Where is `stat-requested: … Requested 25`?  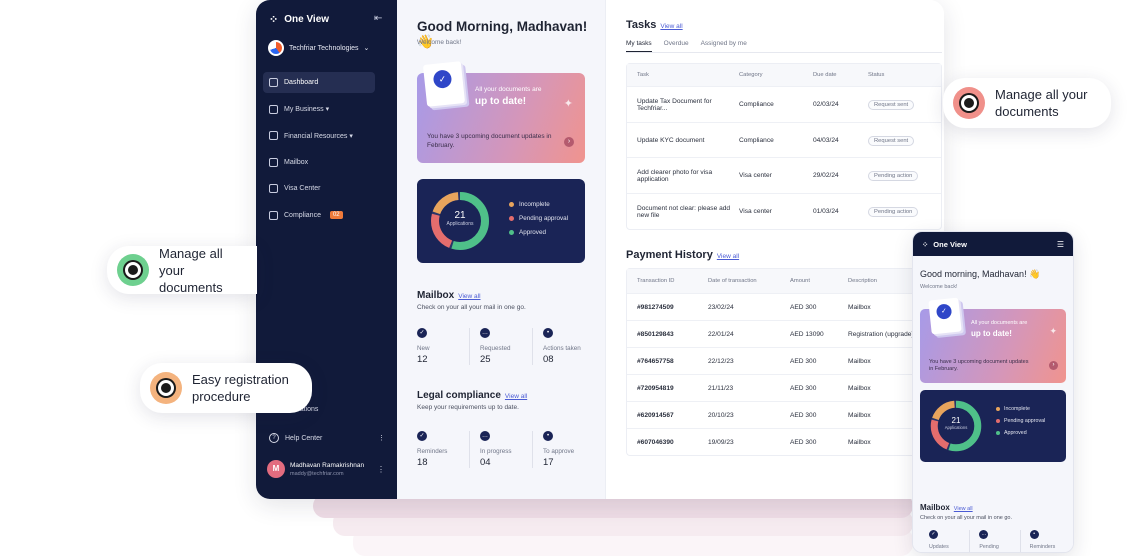
stat-requested: … Requested 25 is located at coordinates (500, 346).